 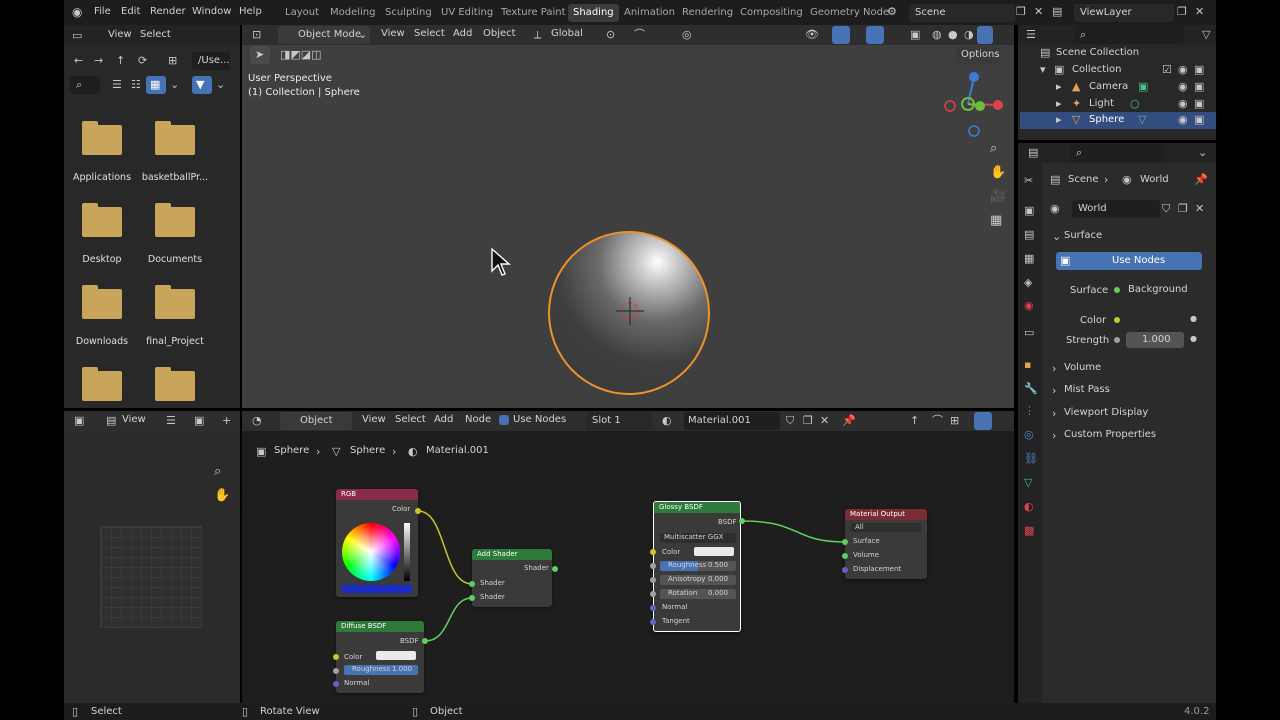 What do you see at coordinates (102, 11) in the screenshot?
I see `menu-file: File` at bounding box center [102, 11].